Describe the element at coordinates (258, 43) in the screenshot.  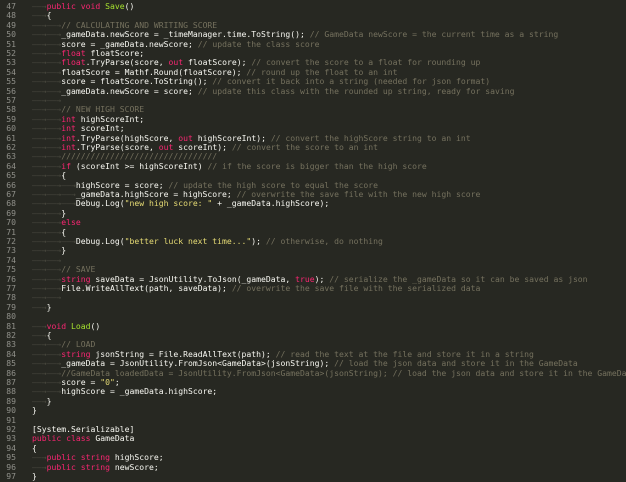
I see `token-cm: // update the class score` at that location.